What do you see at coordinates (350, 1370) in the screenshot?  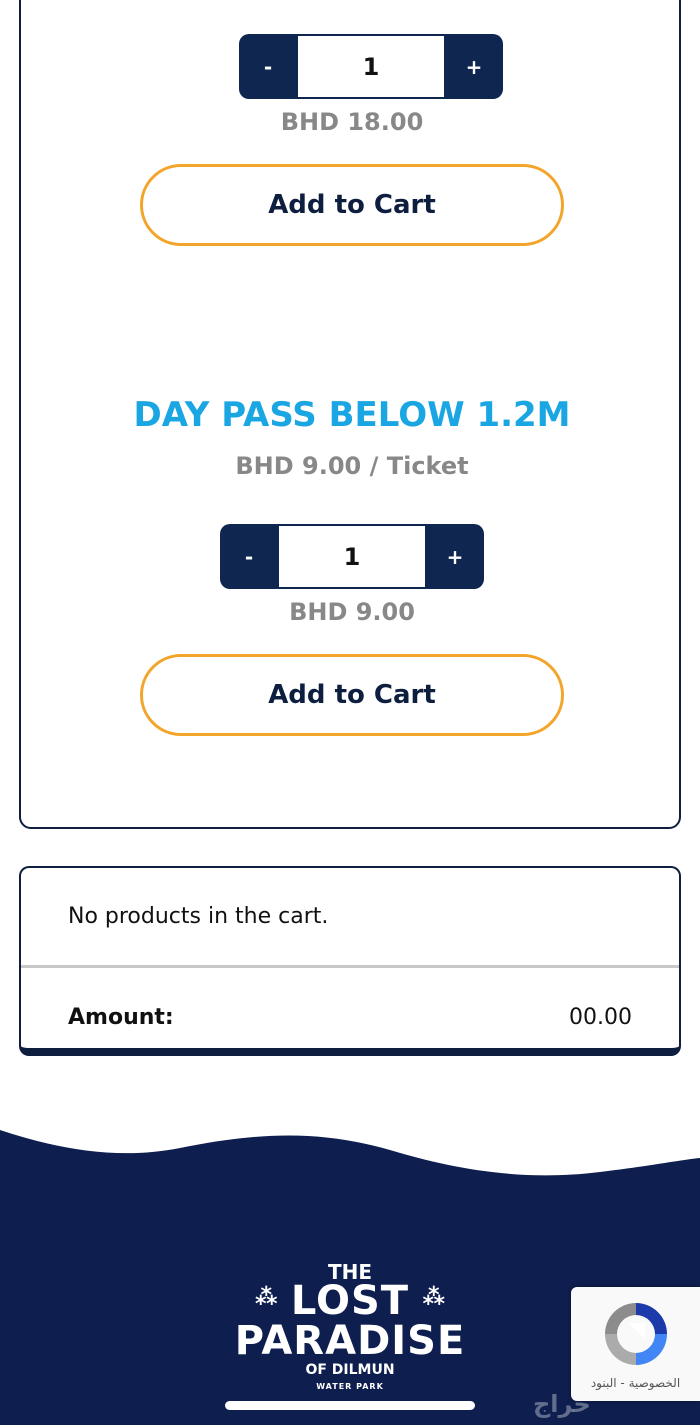 I see `logo-text-of-dilmun: OF DILMUN` at bounding box center [350, 1370].